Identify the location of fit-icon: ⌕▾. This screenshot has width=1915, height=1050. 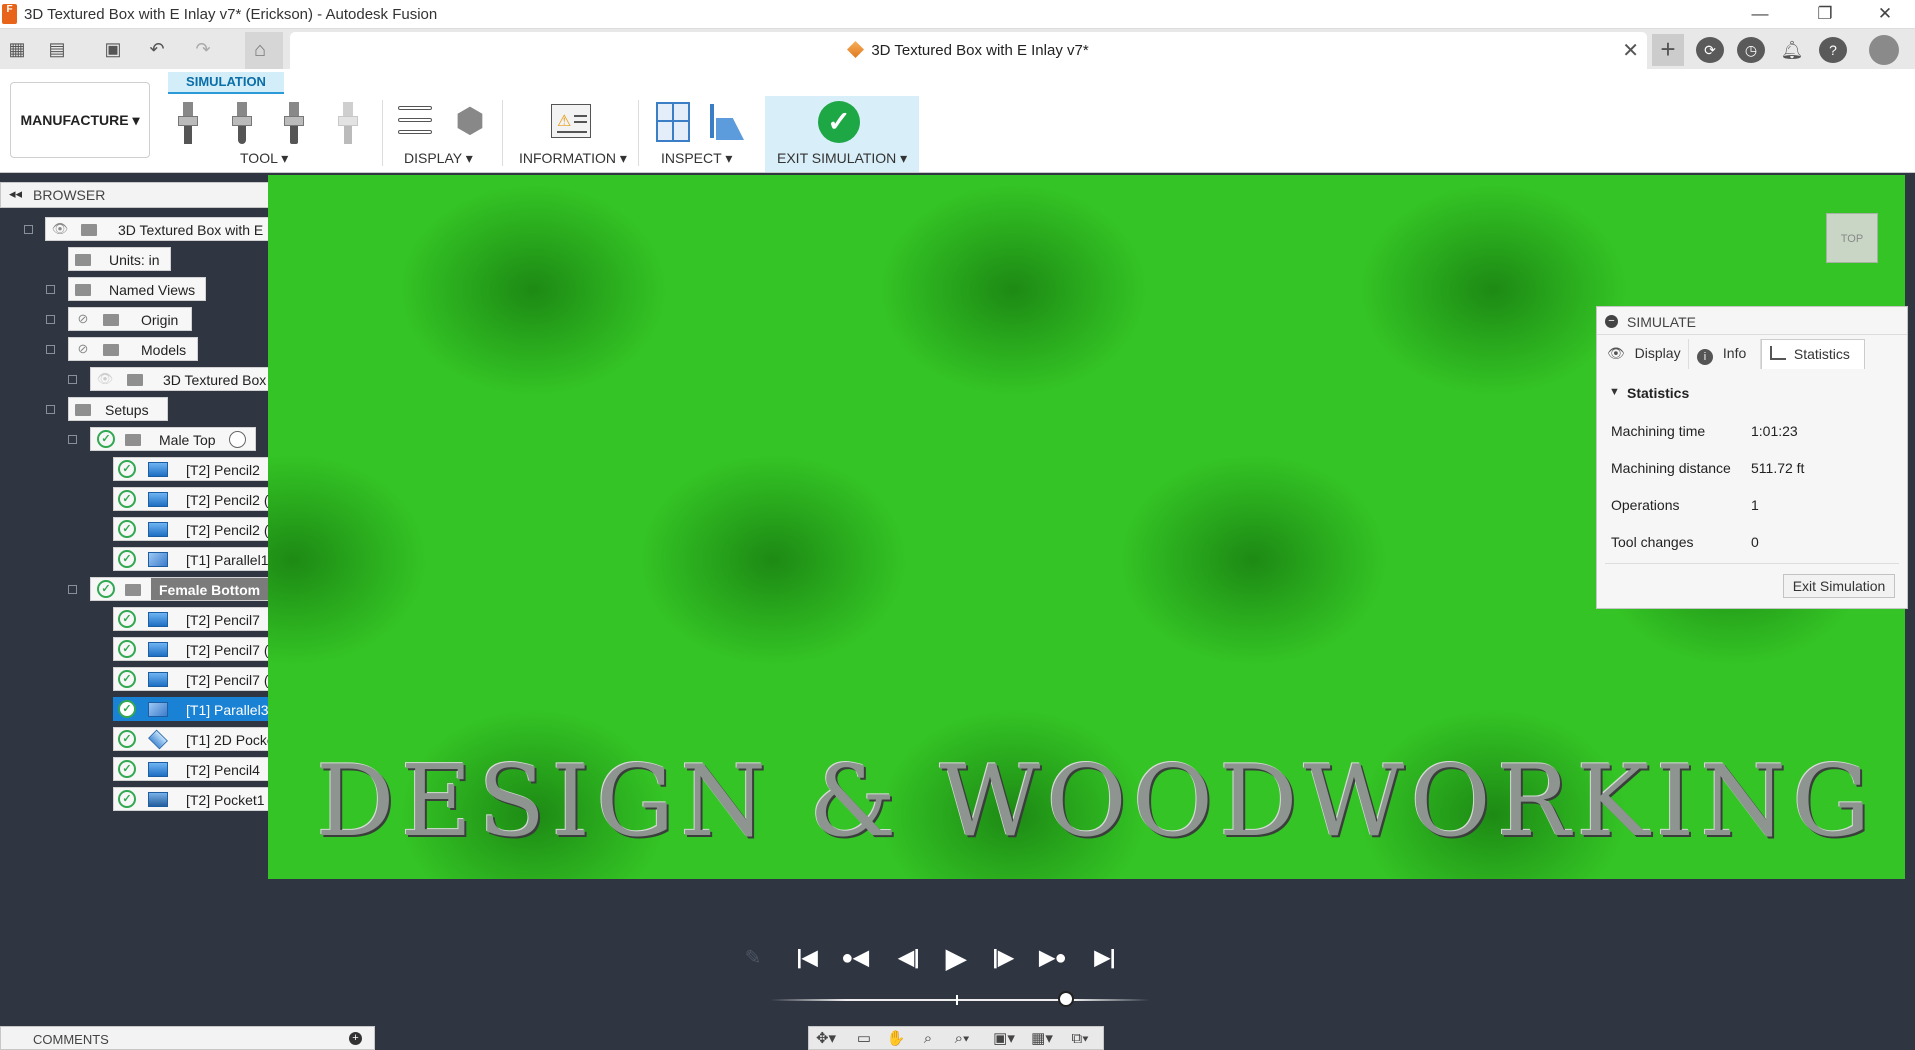
(962, 1039).